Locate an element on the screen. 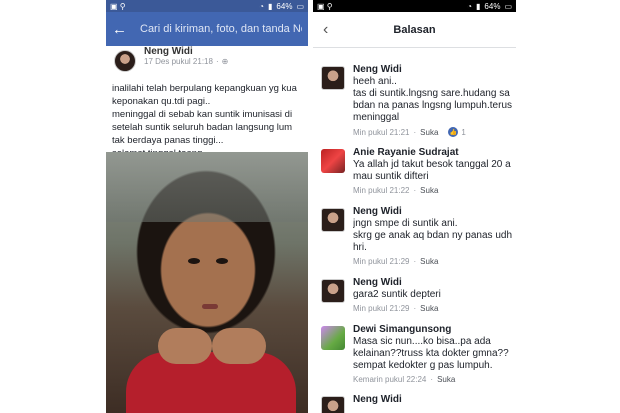  photo-background is located at coordinates (207, 187).